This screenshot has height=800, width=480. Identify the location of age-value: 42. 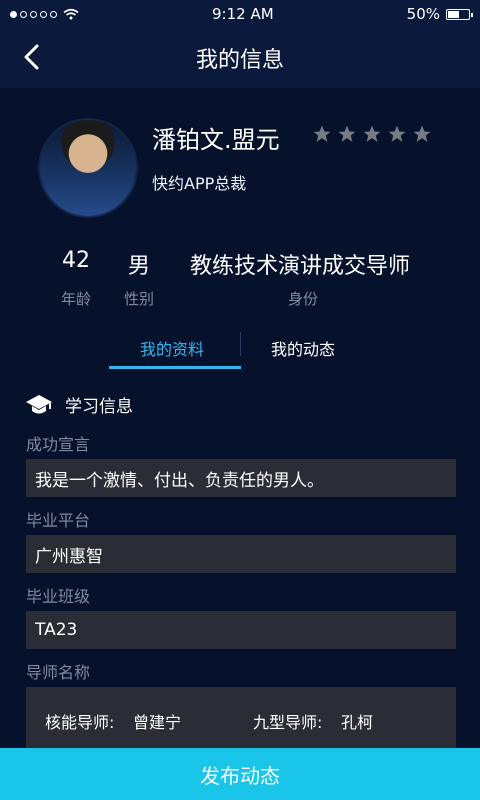
(76, 260).